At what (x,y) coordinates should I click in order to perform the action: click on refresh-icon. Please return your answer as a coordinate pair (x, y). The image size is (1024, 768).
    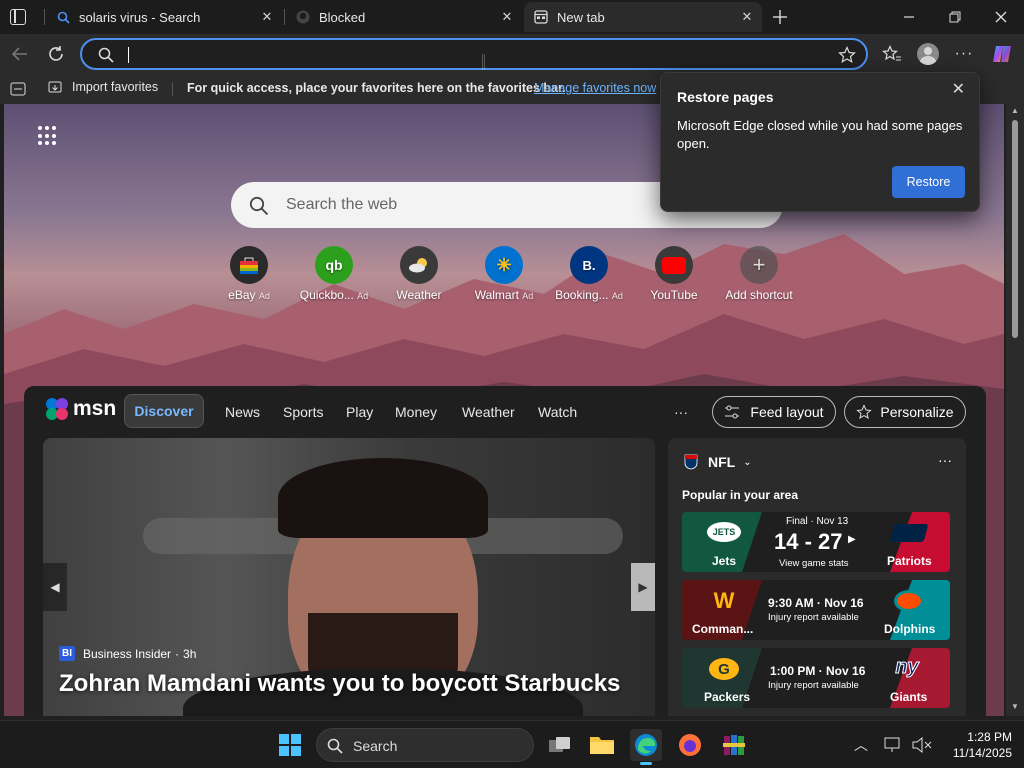
    Looking at the image, I should click on (56, 53).